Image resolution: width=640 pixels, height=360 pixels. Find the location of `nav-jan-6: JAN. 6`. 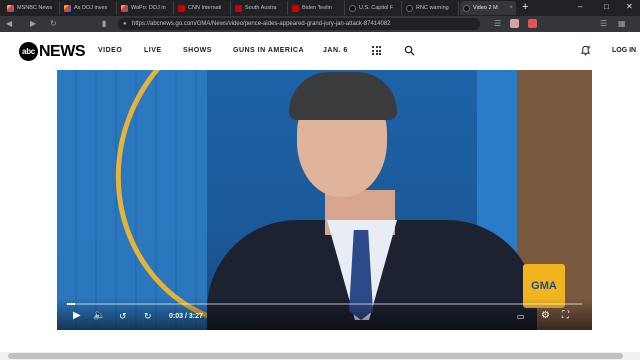

nav-jan-6: JAN. 6 is located at coordinates (335, 50).